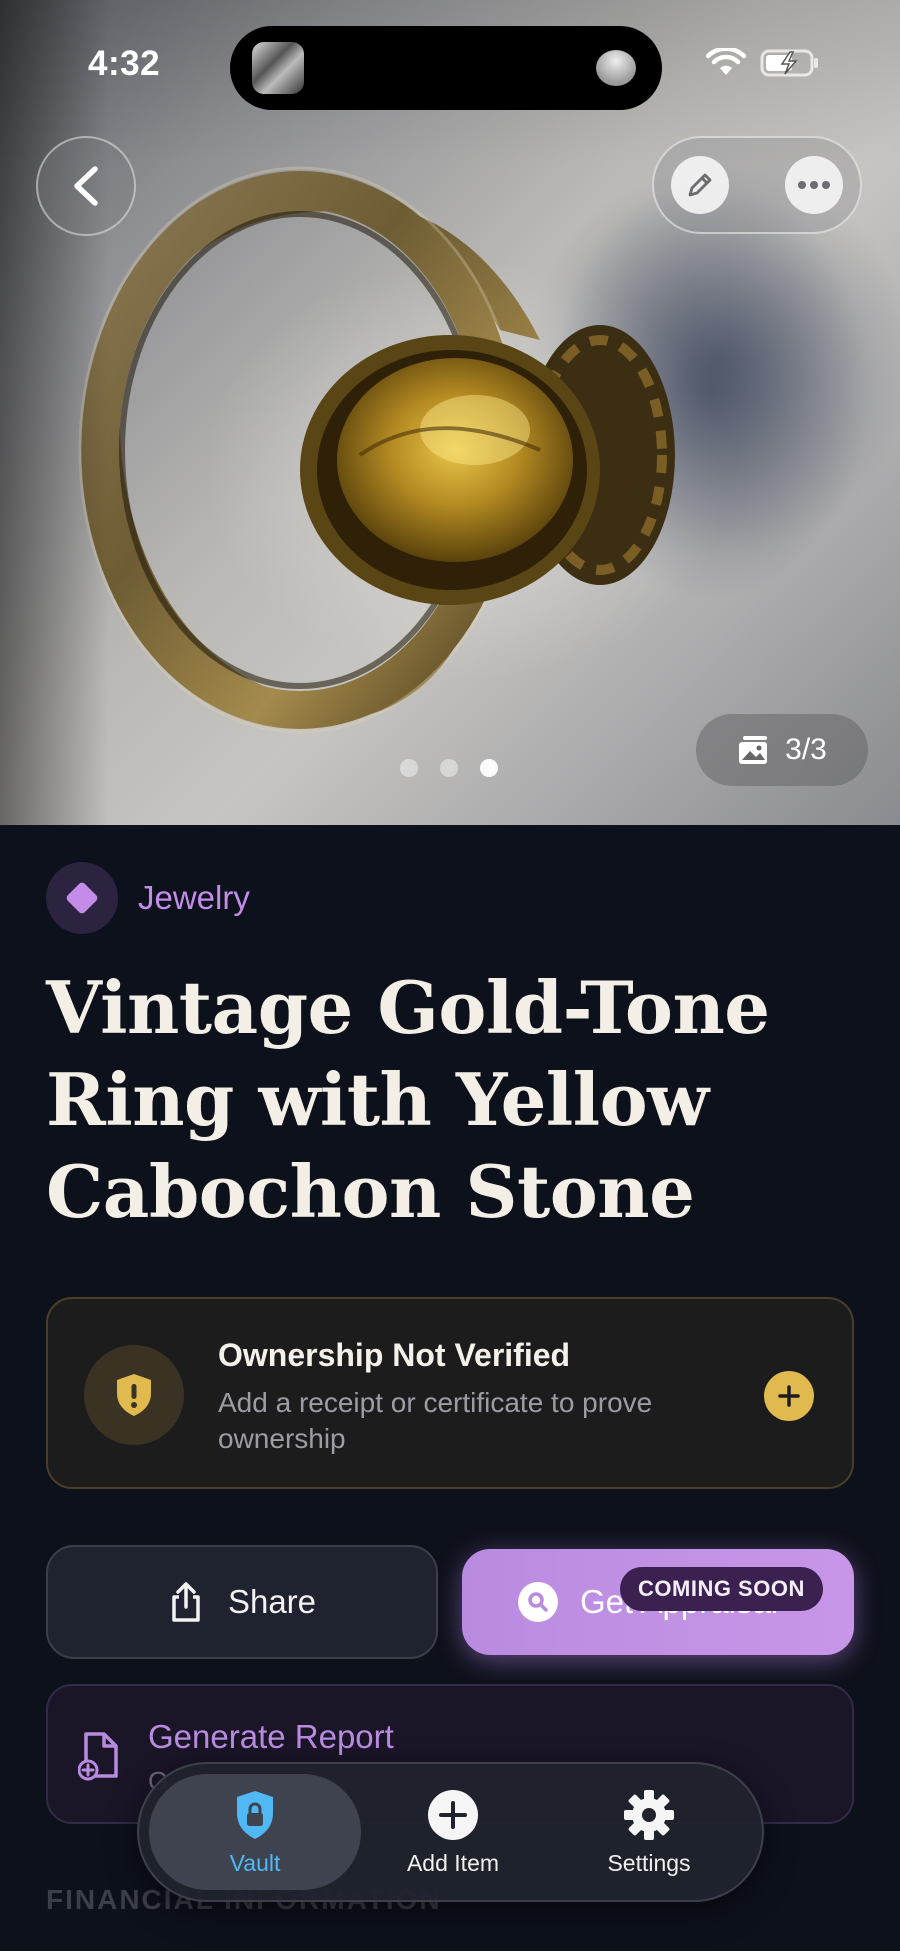 The width and height of the screenshot is (900, 1951). I want to click on photo-page-indicator, so click(449, 768).